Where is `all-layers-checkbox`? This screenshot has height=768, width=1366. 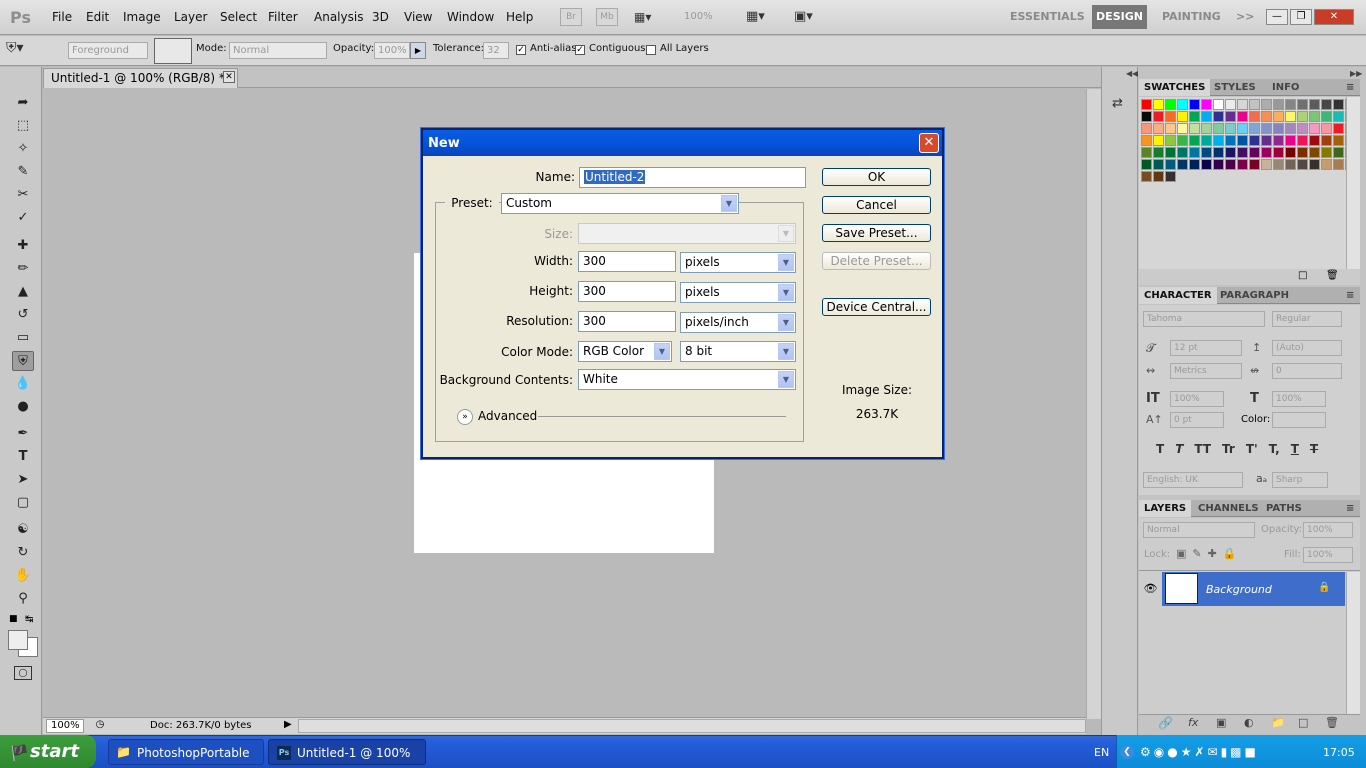
all-layers-checkbox is located at coordinates (651, 50).